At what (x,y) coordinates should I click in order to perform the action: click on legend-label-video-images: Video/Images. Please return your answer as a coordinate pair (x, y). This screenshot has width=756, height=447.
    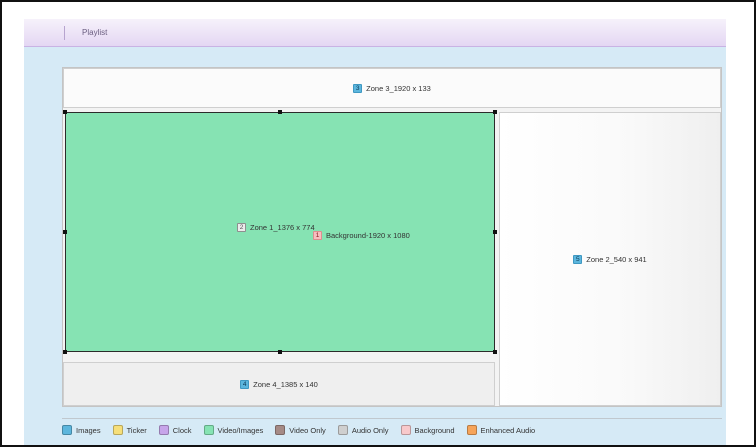
    Looking at the image, I should click on (240, 430).